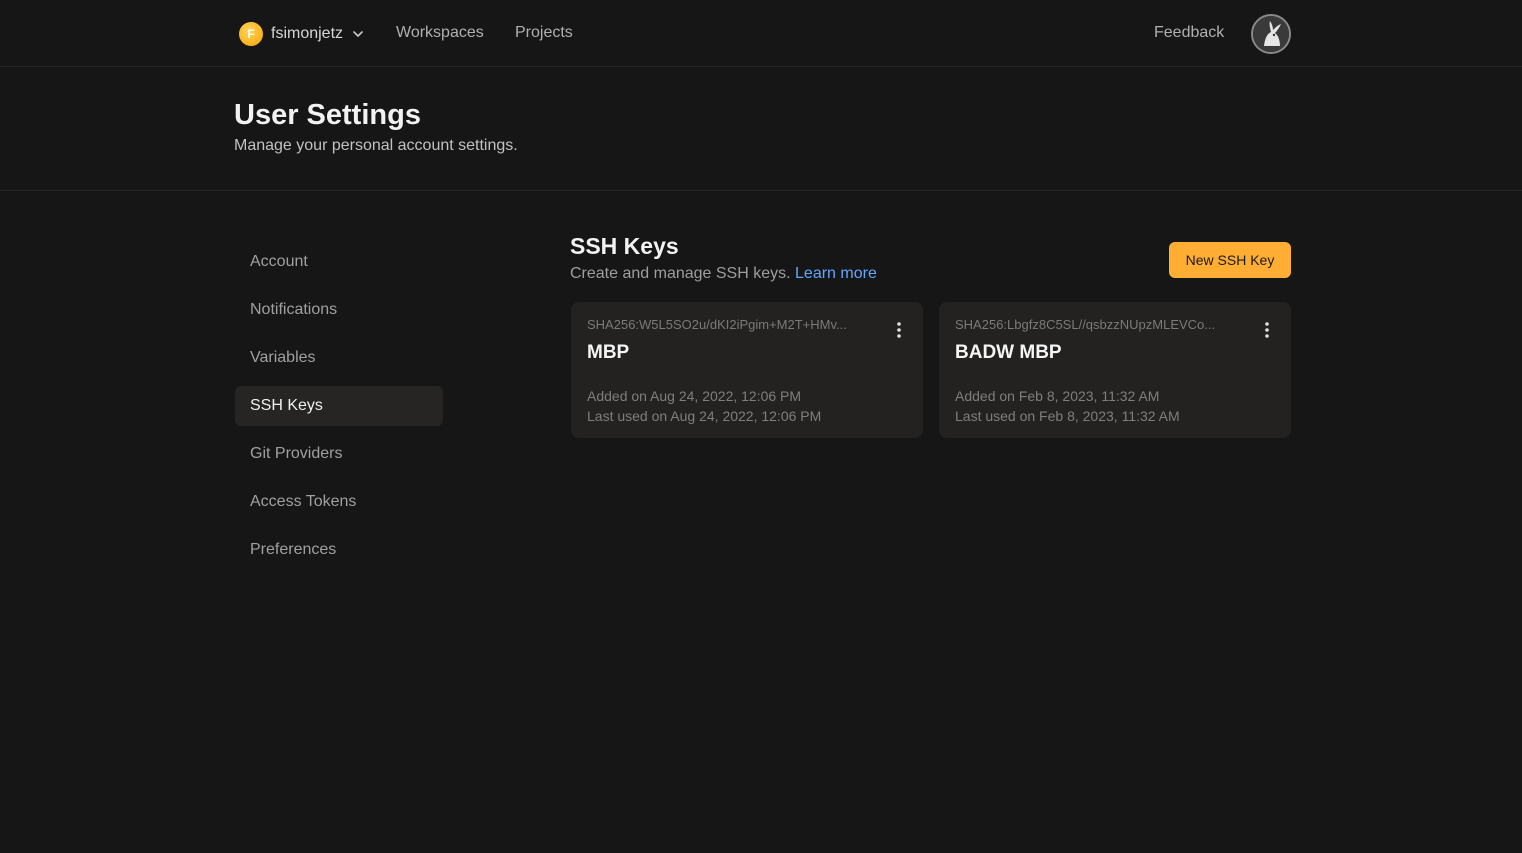  I want to click on user-avatar-icon, so click(1271, 34).